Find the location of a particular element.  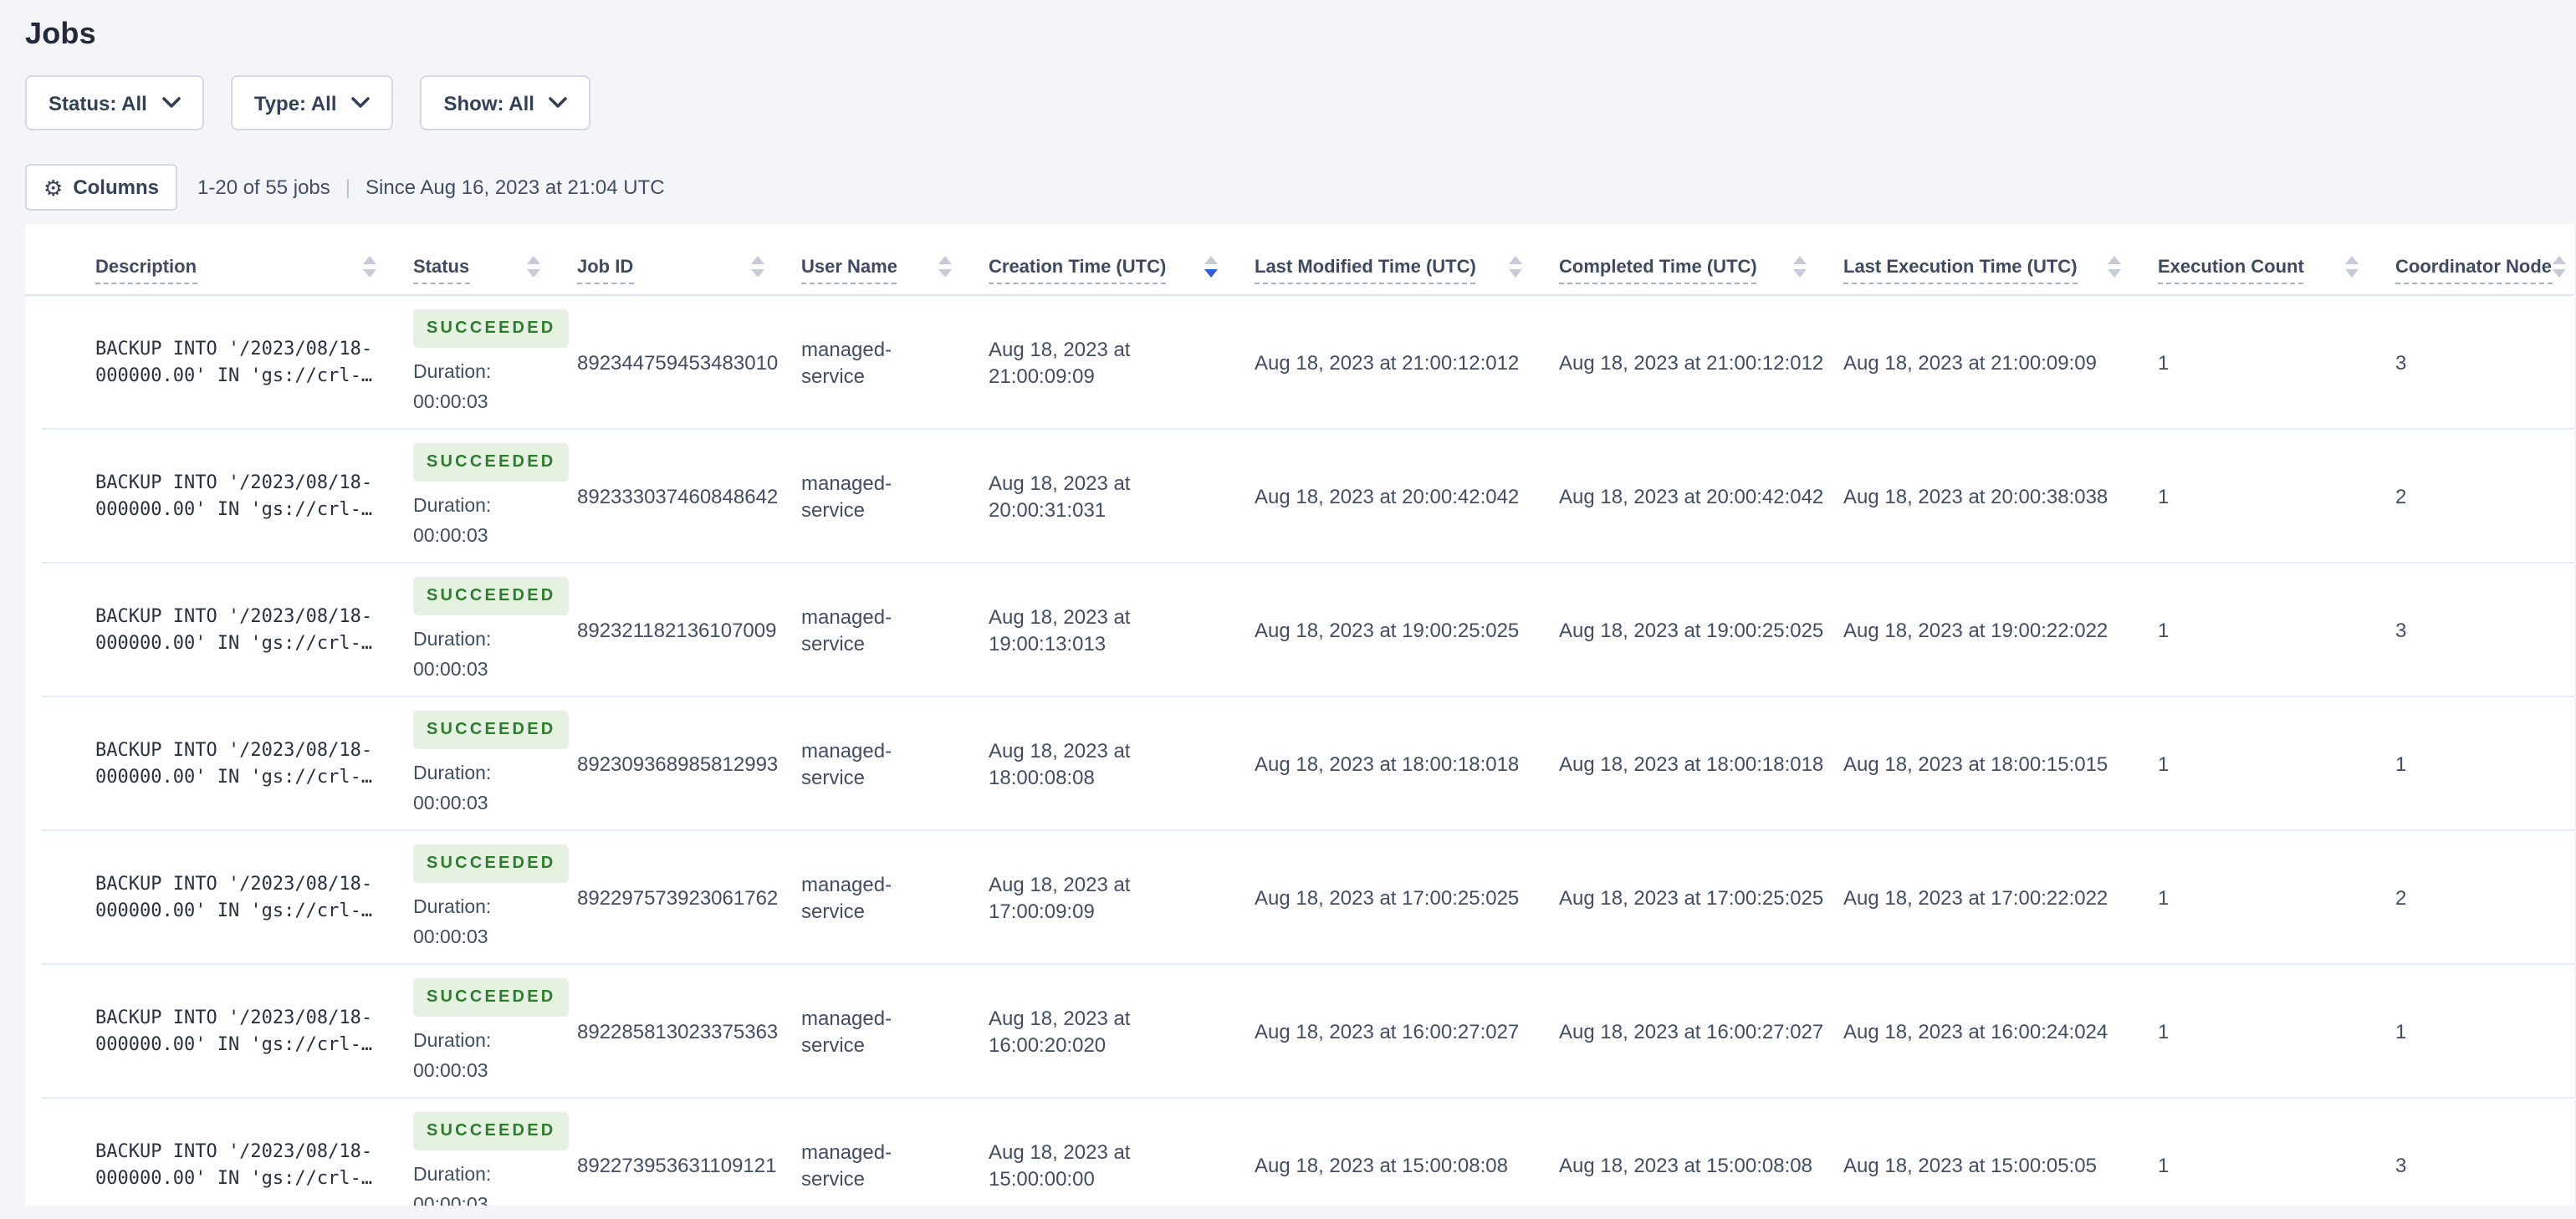

column-header-execution-count: Execution Count is located at coordinates (2276, 270).